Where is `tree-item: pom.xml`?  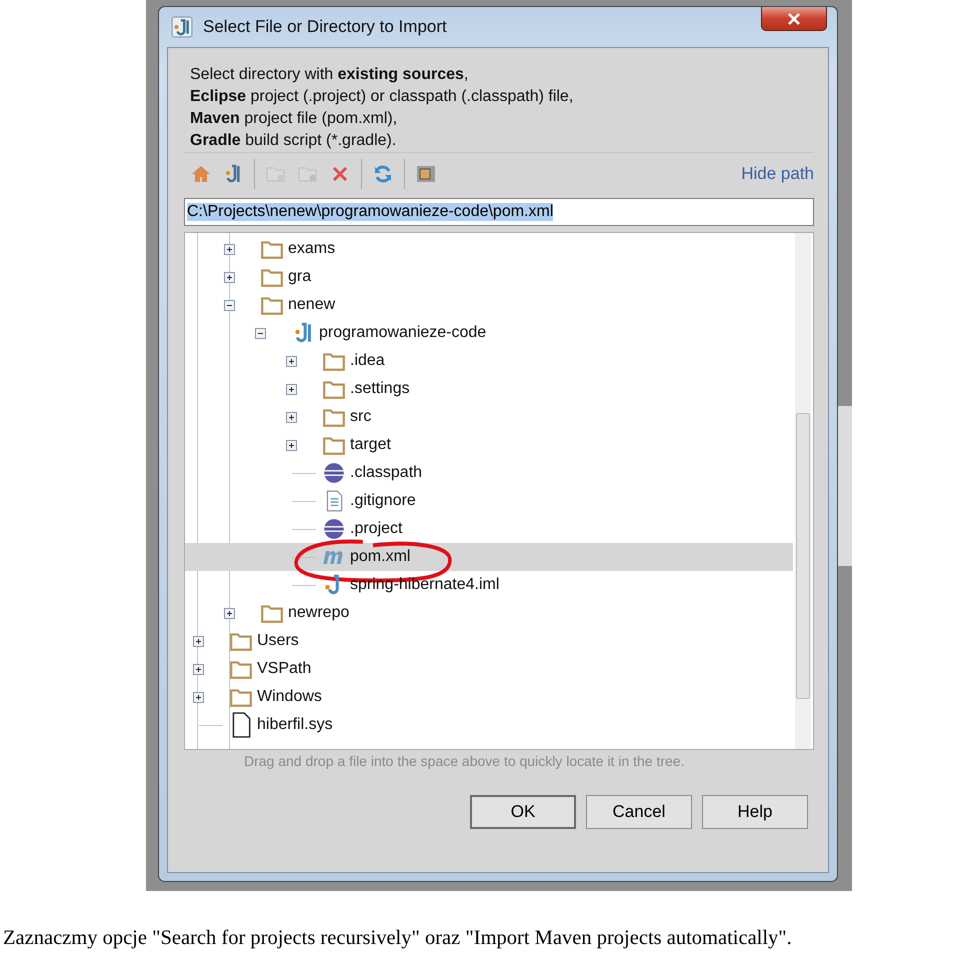
tree-item: pom.xml is located at coordinates (380, 557).